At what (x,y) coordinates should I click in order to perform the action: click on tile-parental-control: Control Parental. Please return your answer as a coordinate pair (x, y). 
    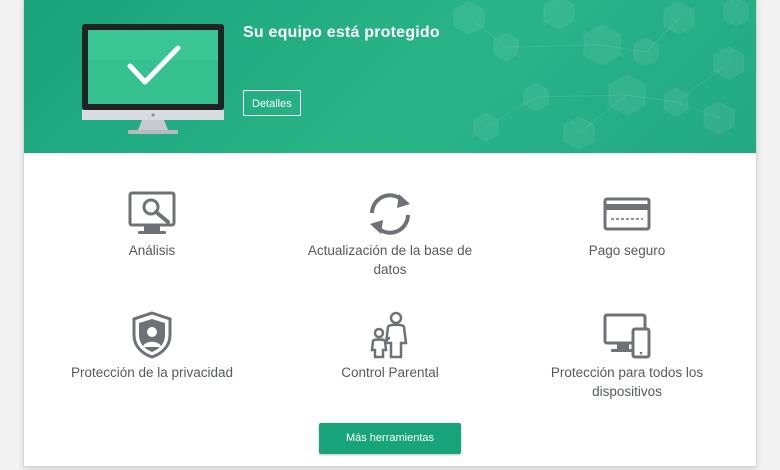
    Looking at the image, I should click on (390, 346).